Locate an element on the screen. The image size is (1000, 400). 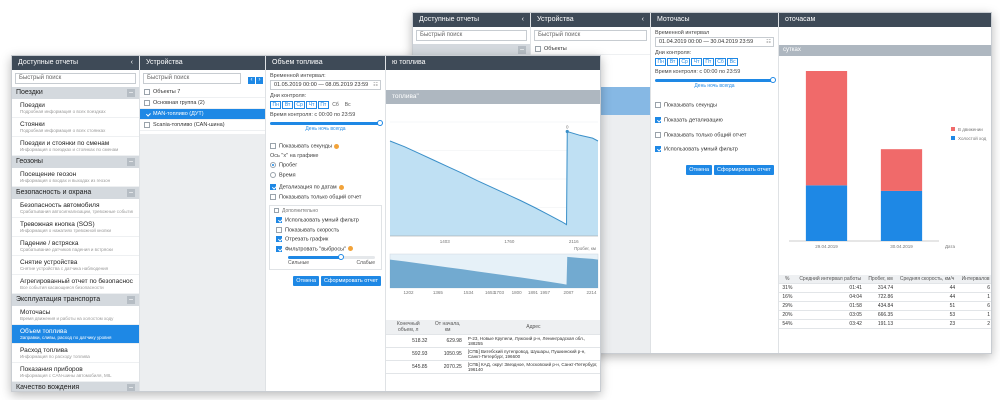
front-devices-search: Быстрый поиск is located at coordinates (192, 78).